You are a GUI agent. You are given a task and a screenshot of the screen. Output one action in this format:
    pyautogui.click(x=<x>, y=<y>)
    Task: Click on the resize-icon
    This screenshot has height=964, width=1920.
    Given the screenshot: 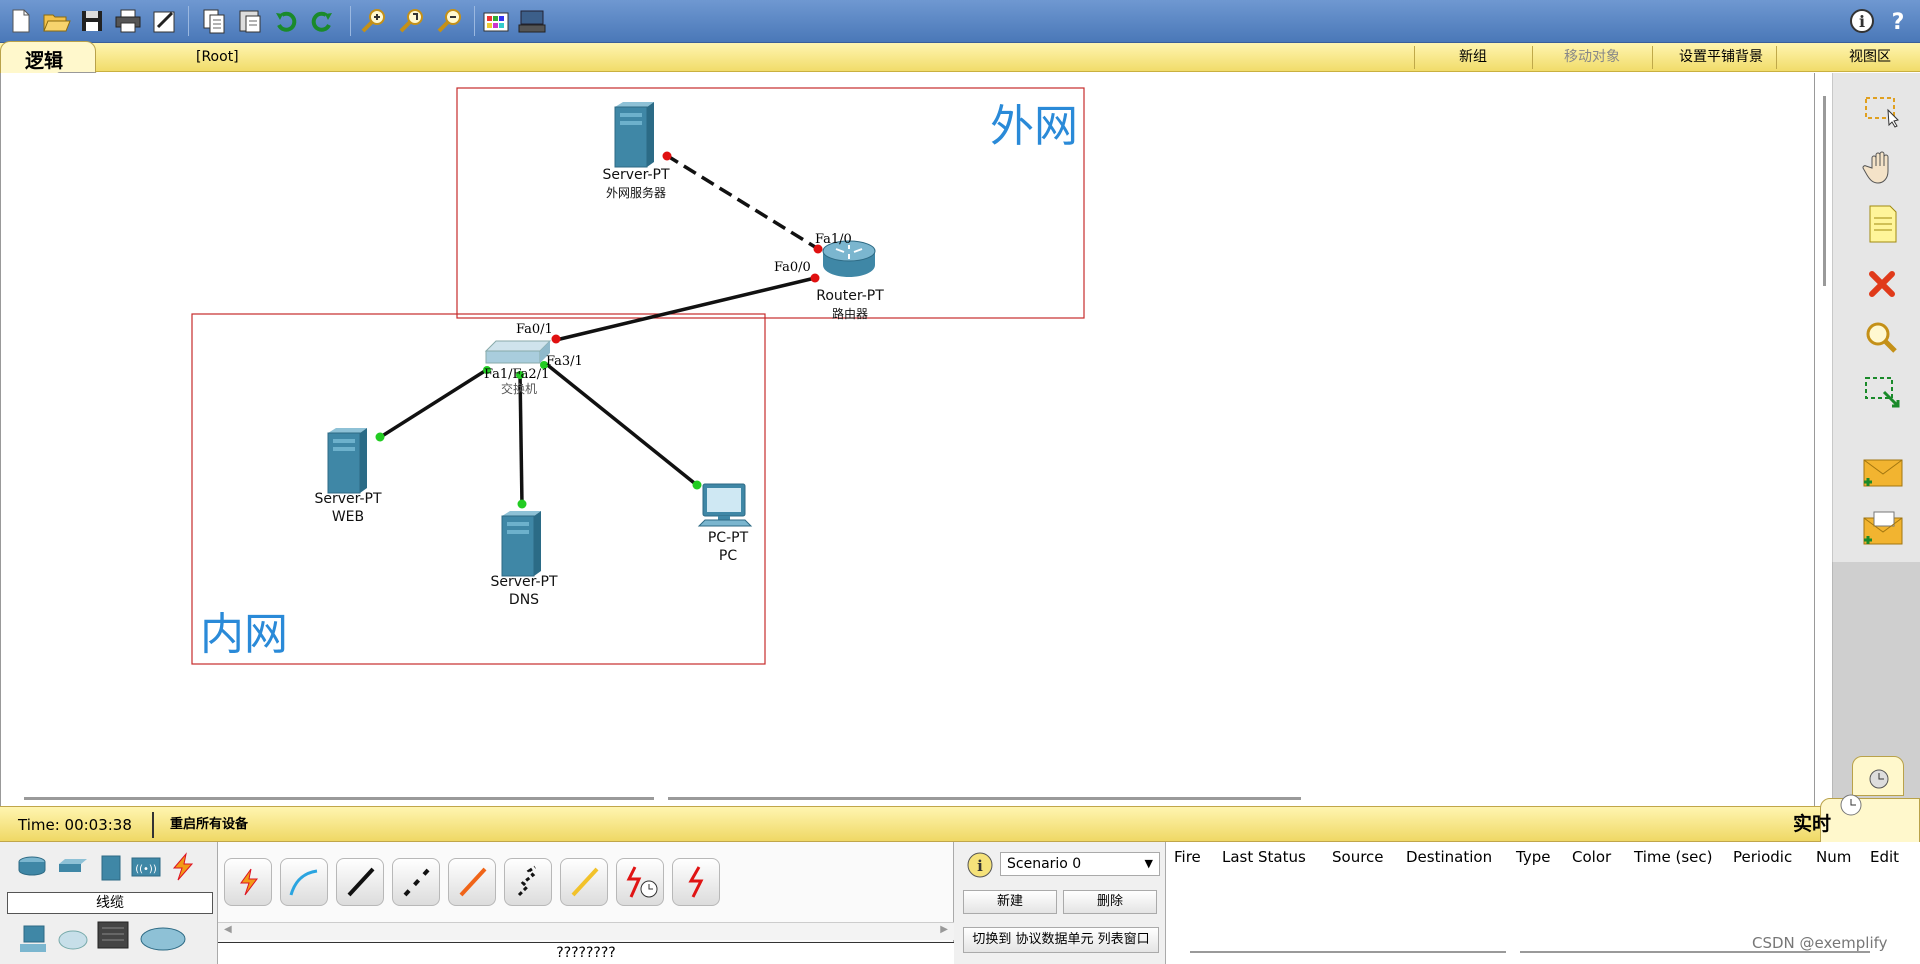 What is the action you would take?
    pyautogui.click(x=1882, y=392)
    